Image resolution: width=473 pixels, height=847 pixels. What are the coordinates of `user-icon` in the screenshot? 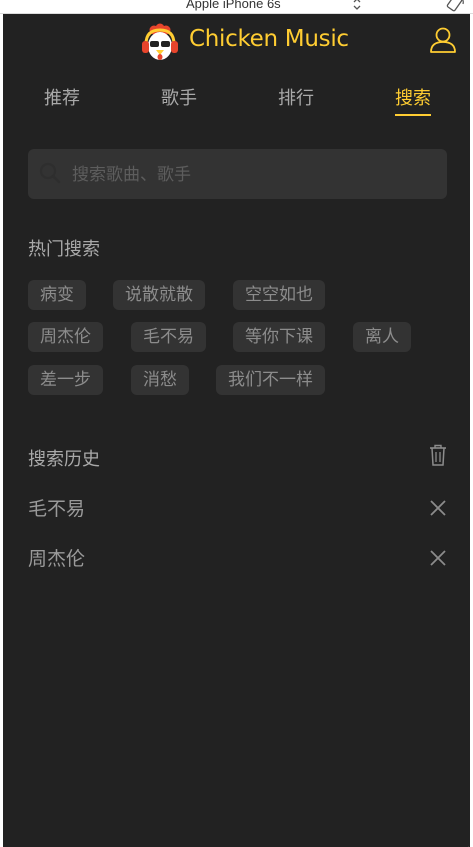 It's located at (443, 39).